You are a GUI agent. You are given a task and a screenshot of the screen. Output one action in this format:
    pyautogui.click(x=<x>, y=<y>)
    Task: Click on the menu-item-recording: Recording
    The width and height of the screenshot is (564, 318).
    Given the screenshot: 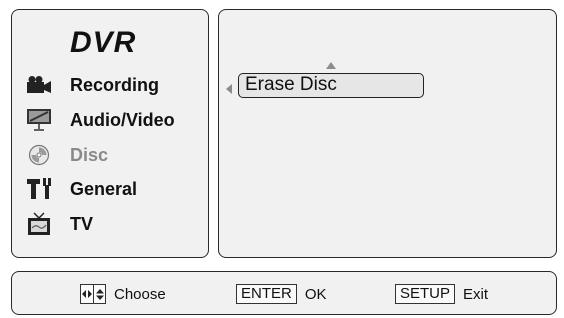 What is the action you would take?
    pyautogui.click(x=92, y=85)
    